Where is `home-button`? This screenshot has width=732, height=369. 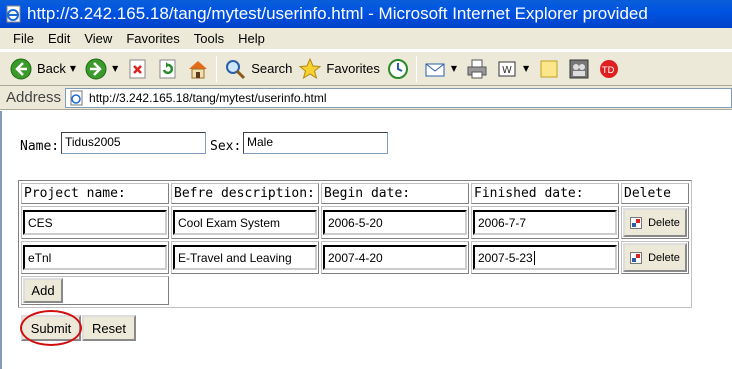 home-button is located at coordinates (198, 69).